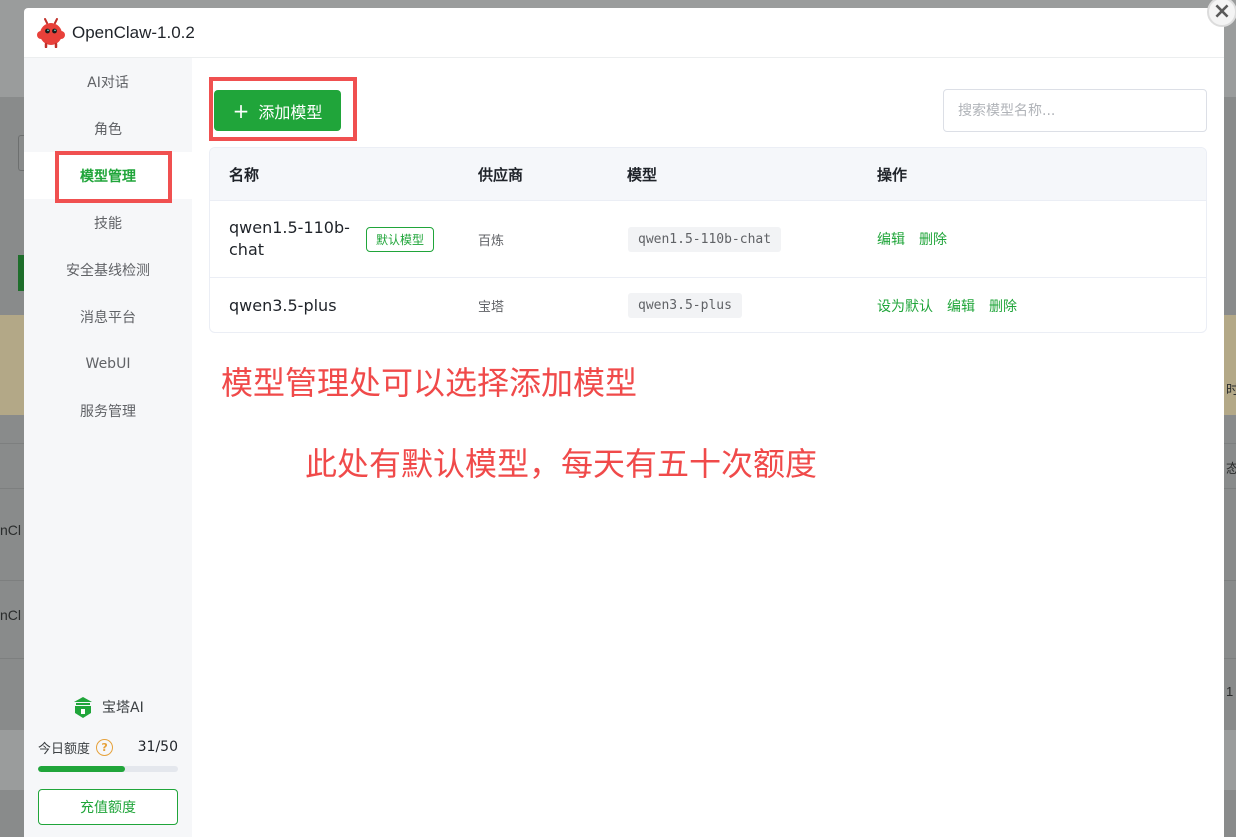  Describe the element at coordinates (83, 707) in the screenshot. I see `baota-logo-icon` at that location.